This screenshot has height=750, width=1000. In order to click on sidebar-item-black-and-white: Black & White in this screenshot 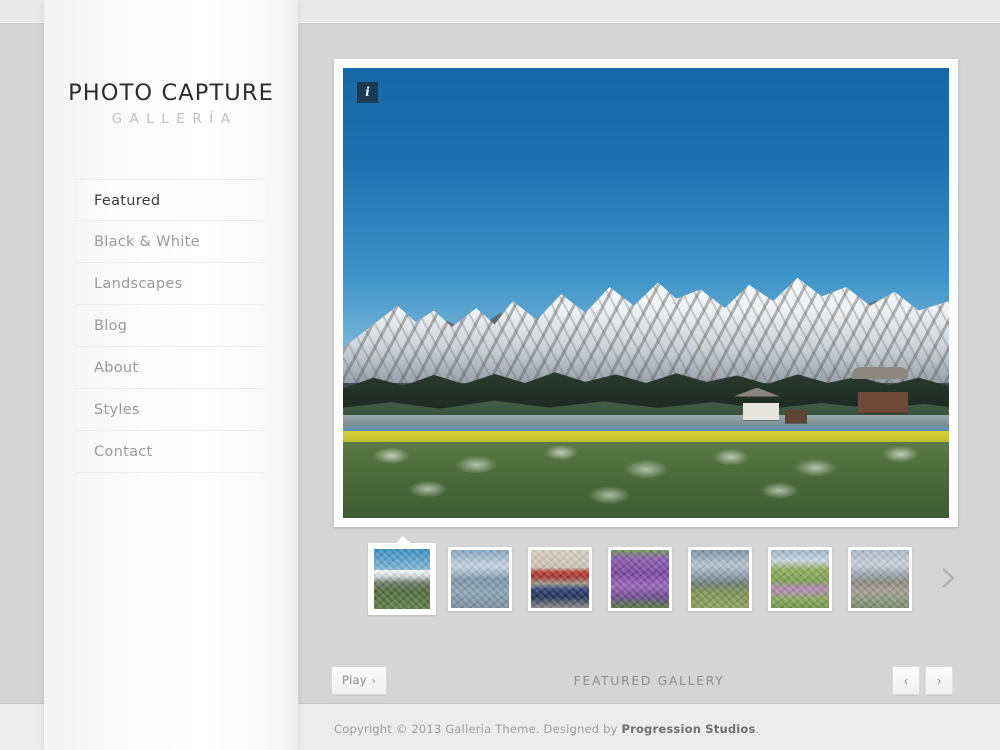, I will do `click(170, 242)`.